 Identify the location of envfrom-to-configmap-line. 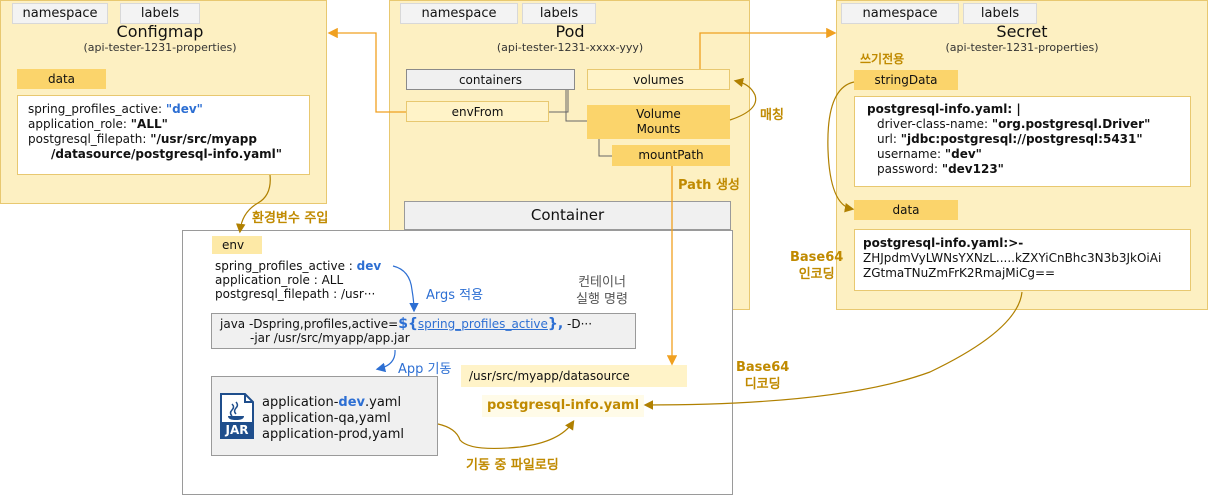
(366, 70).